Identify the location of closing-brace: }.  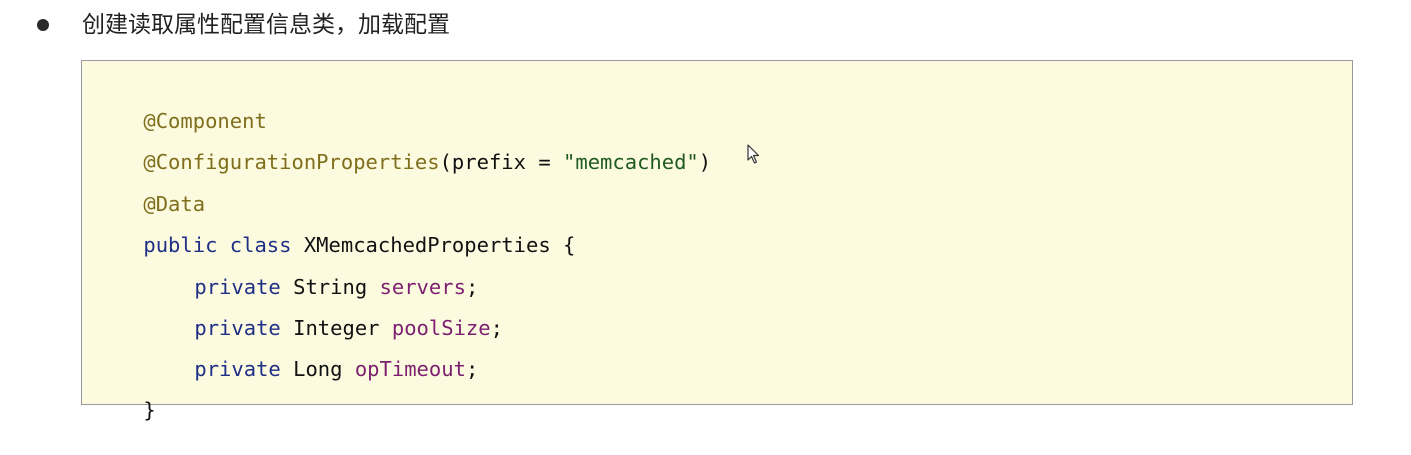
(149, 410).